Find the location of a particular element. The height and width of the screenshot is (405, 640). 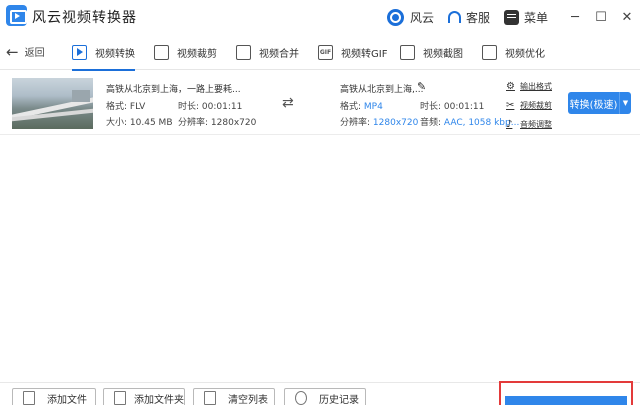

tab-video-cut: 视频裁剪 is located at coordinates (185, 52).